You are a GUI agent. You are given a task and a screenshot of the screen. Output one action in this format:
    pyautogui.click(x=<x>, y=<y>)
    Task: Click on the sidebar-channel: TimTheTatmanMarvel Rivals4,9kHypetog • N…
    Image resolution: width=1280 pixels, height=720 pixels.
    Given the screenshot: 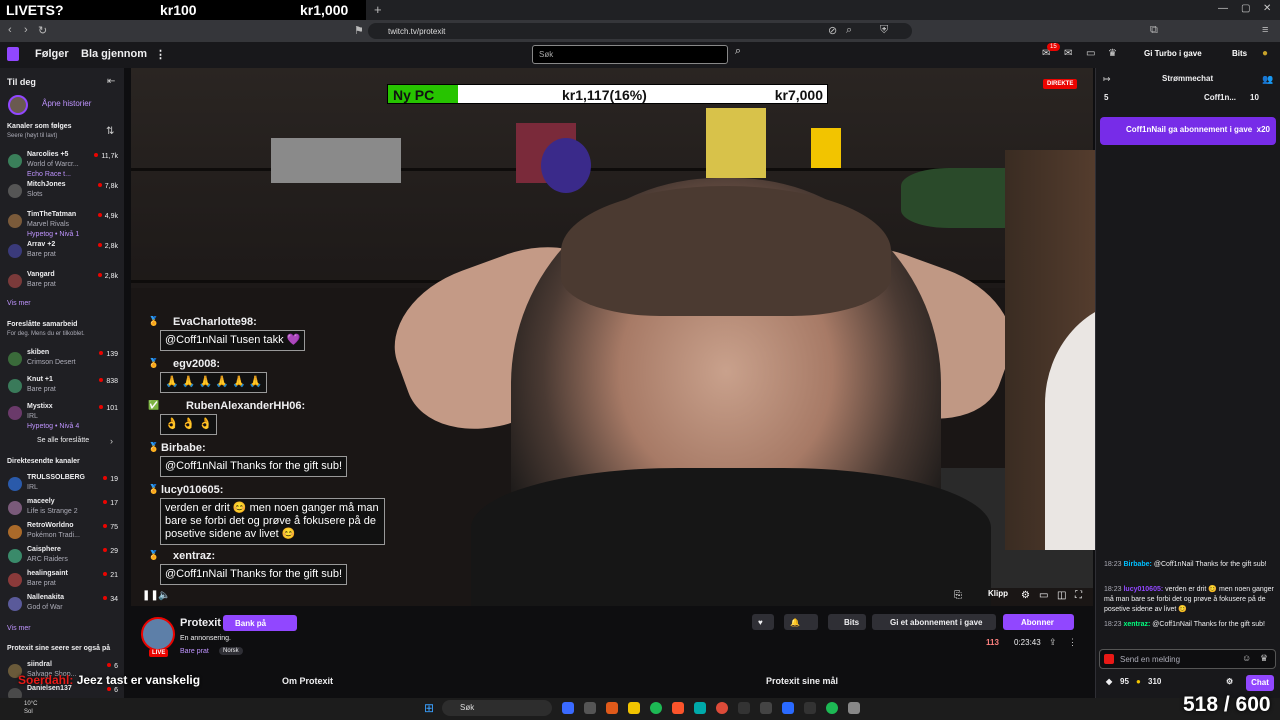 What is the action you would take?
    pyautogui.click(x=62, y=223)
    